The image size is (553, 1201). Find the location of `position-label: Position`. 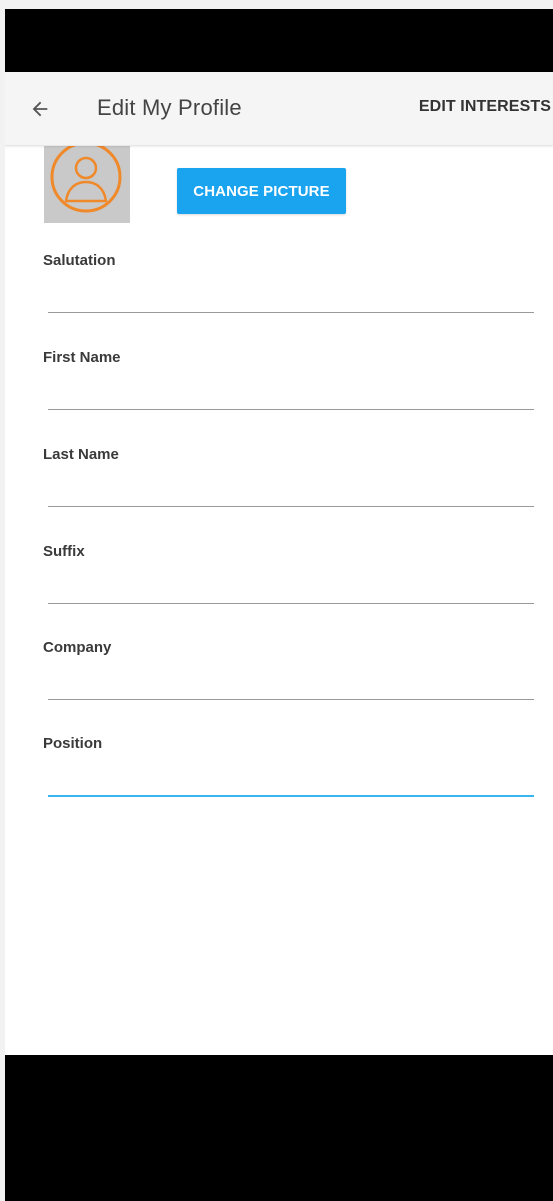

position-label: Position is located at coordinates (73, 743).